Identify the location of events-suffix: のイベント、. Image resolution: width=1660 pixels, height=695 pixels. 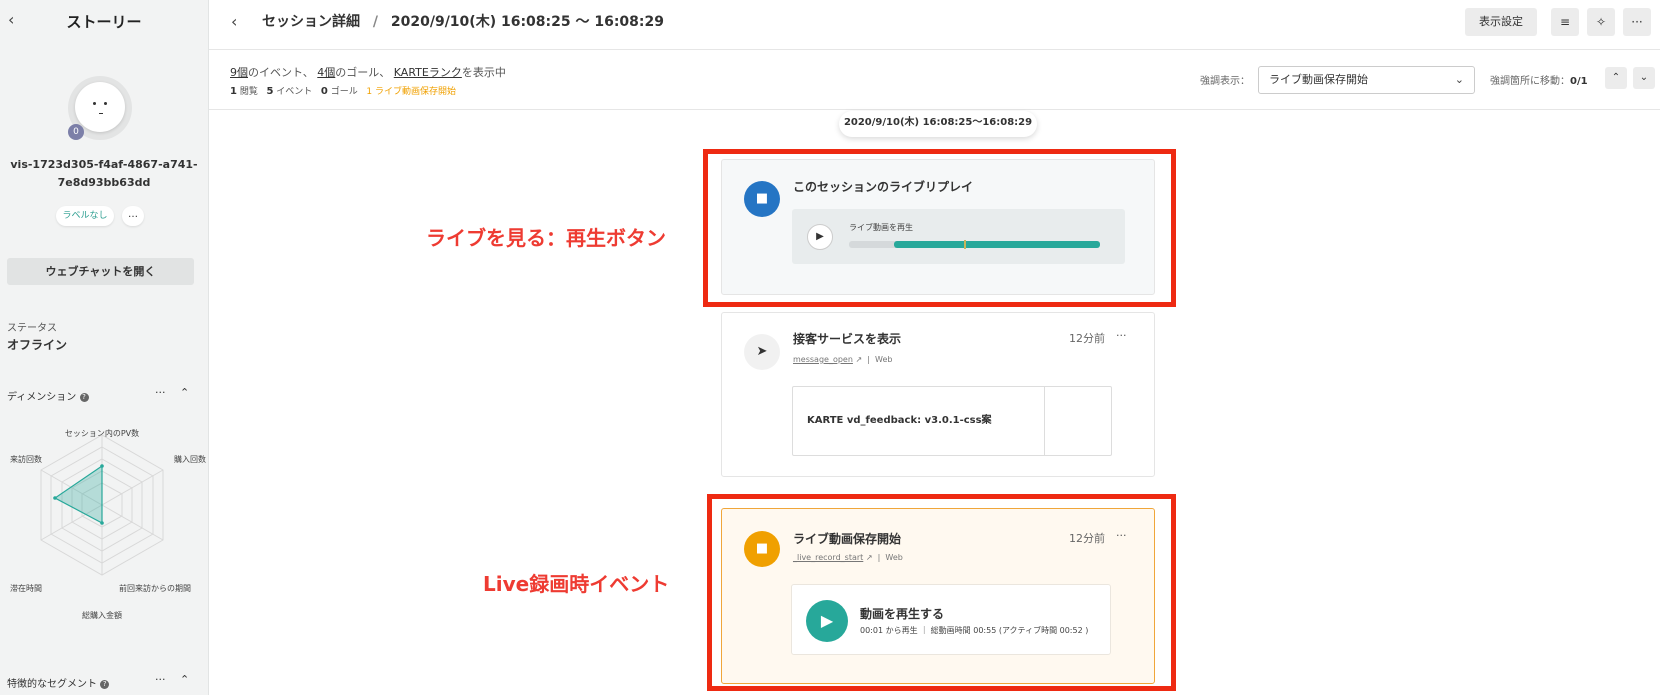
(281, 72).